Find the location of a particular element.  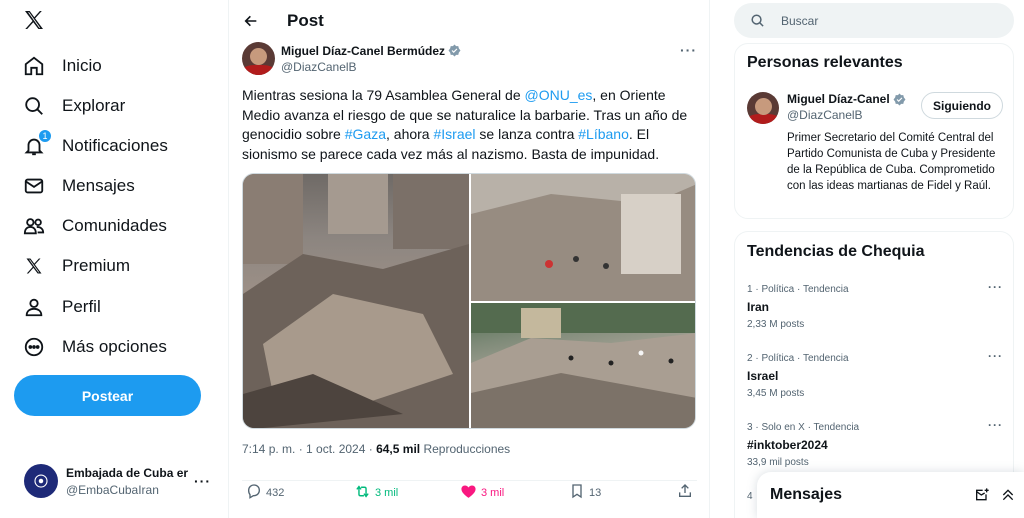

people-icon is located at coordinates (34, 226).